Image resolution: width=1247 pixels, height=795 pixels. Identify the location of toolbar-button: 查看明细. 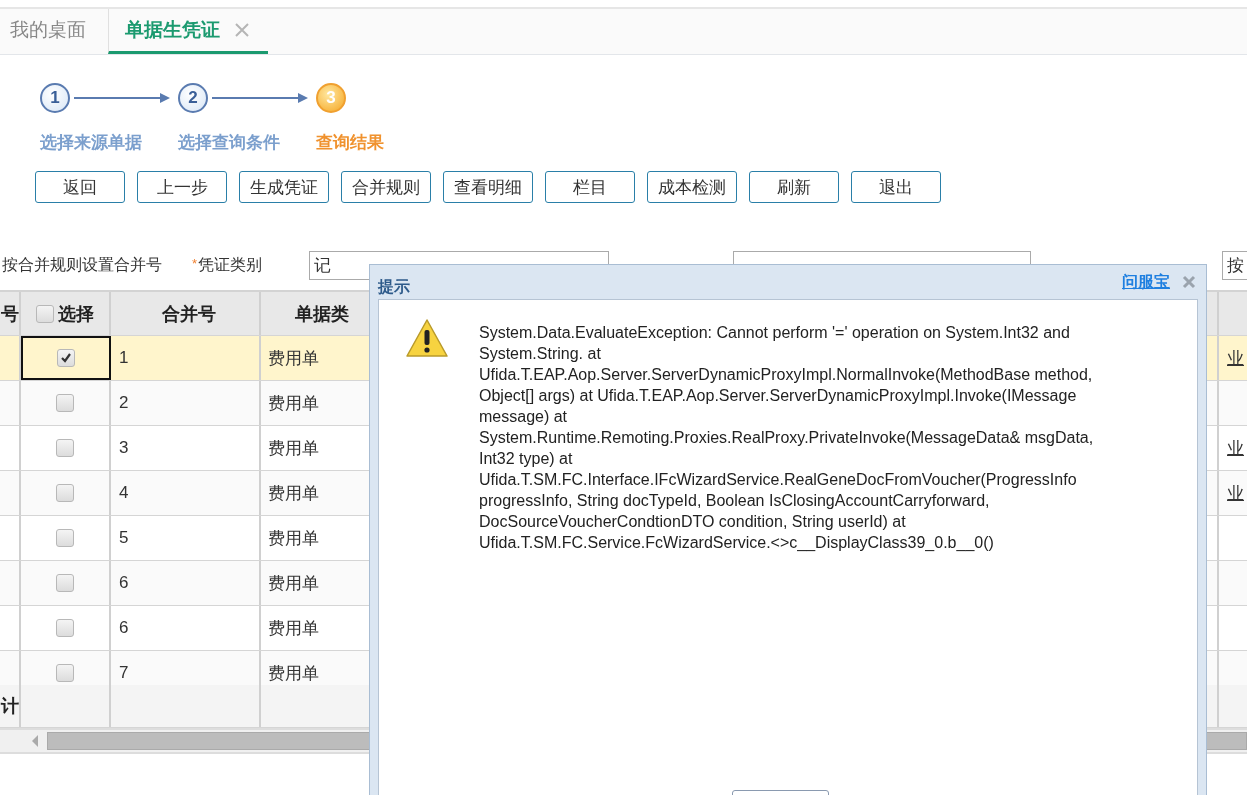
(488, 187).